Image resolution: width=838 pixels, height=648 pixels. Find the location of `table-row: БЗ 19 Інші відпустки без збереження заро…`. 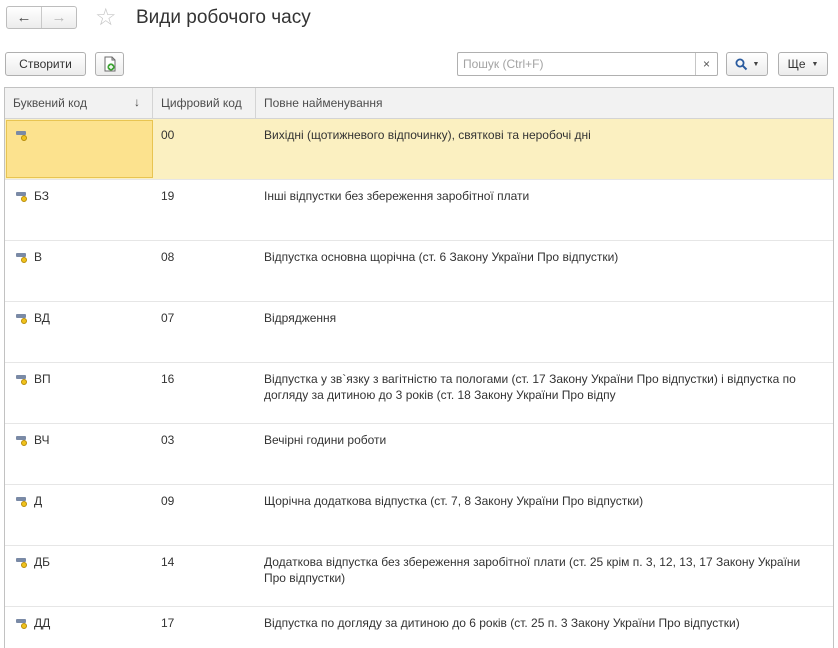

table-row: БЗ 19 Інші відпустки без збереження заро… is located at coordinates (419, 210).